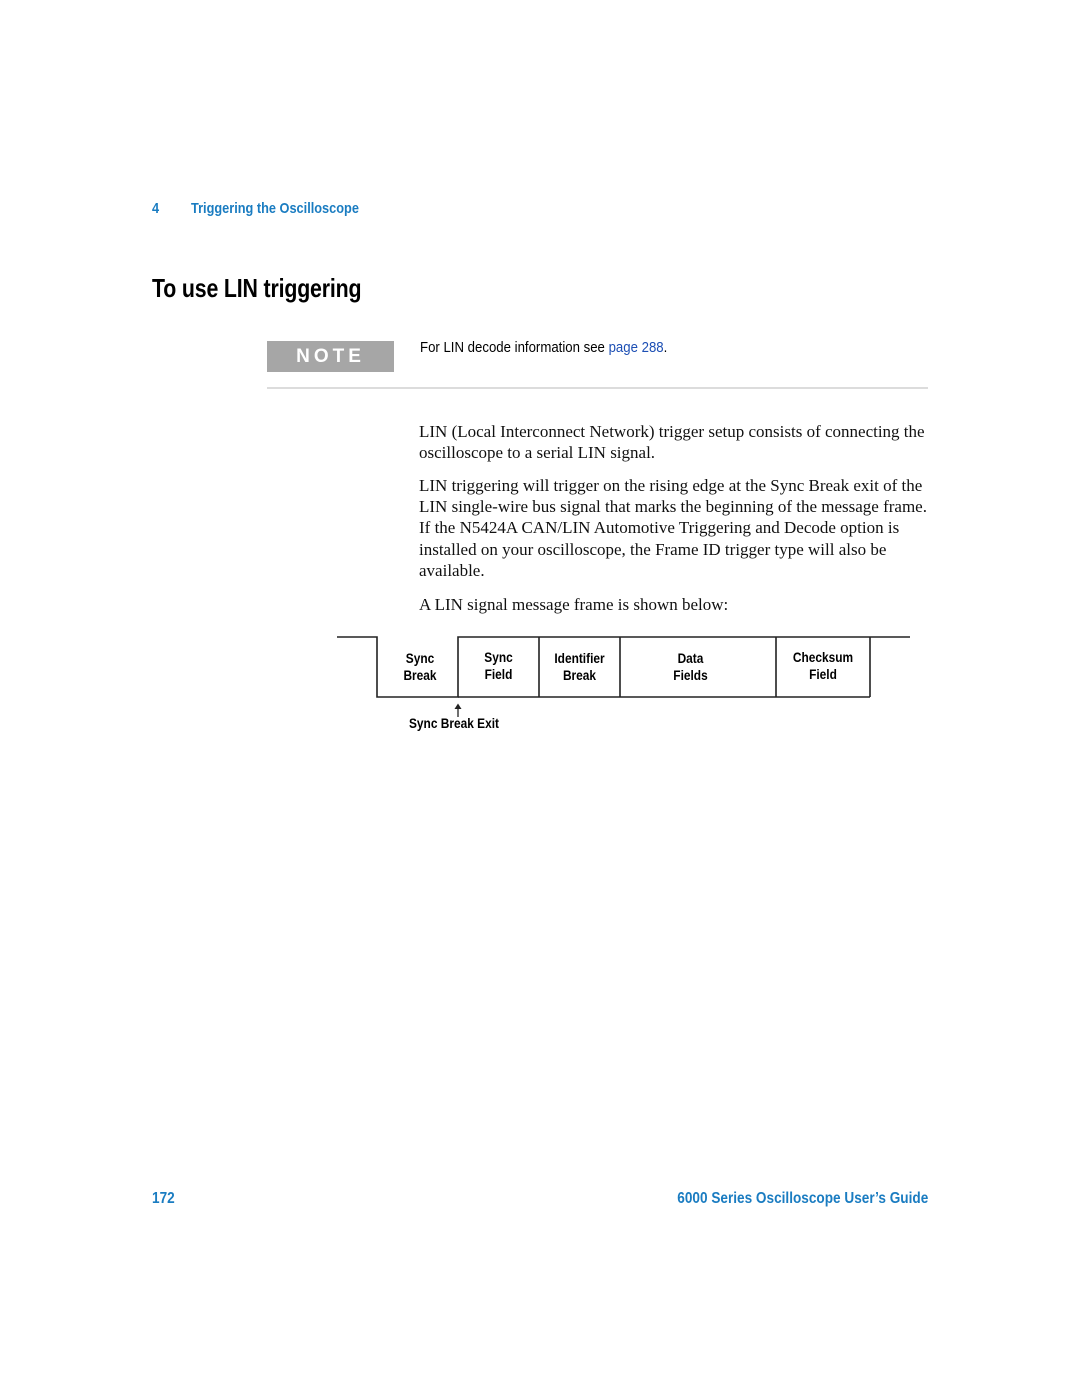  Describe the element at coordinates (665, 347) in the screenshot. I see `note-text-suffix: .` at that location.